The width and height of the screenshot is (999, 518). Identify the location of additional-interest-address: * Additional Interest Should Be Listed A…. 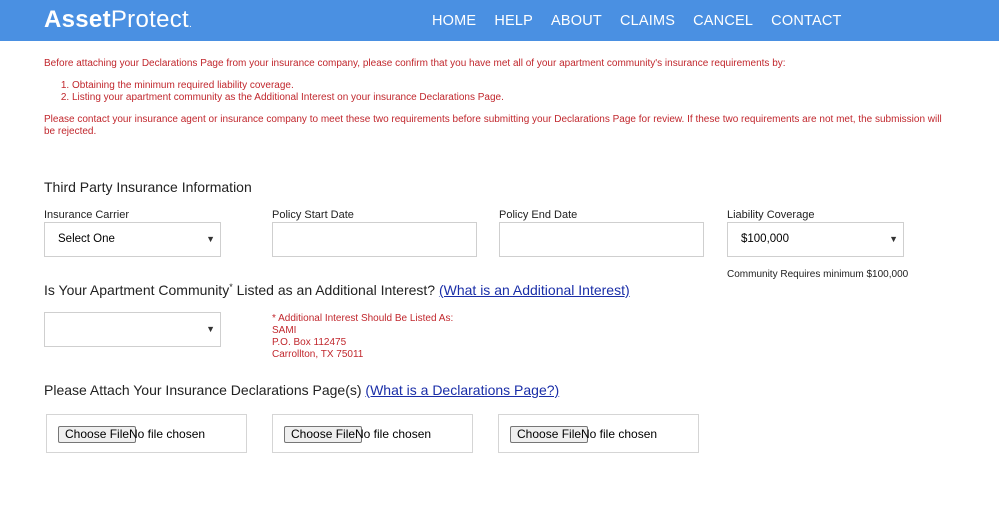
(362, 337).